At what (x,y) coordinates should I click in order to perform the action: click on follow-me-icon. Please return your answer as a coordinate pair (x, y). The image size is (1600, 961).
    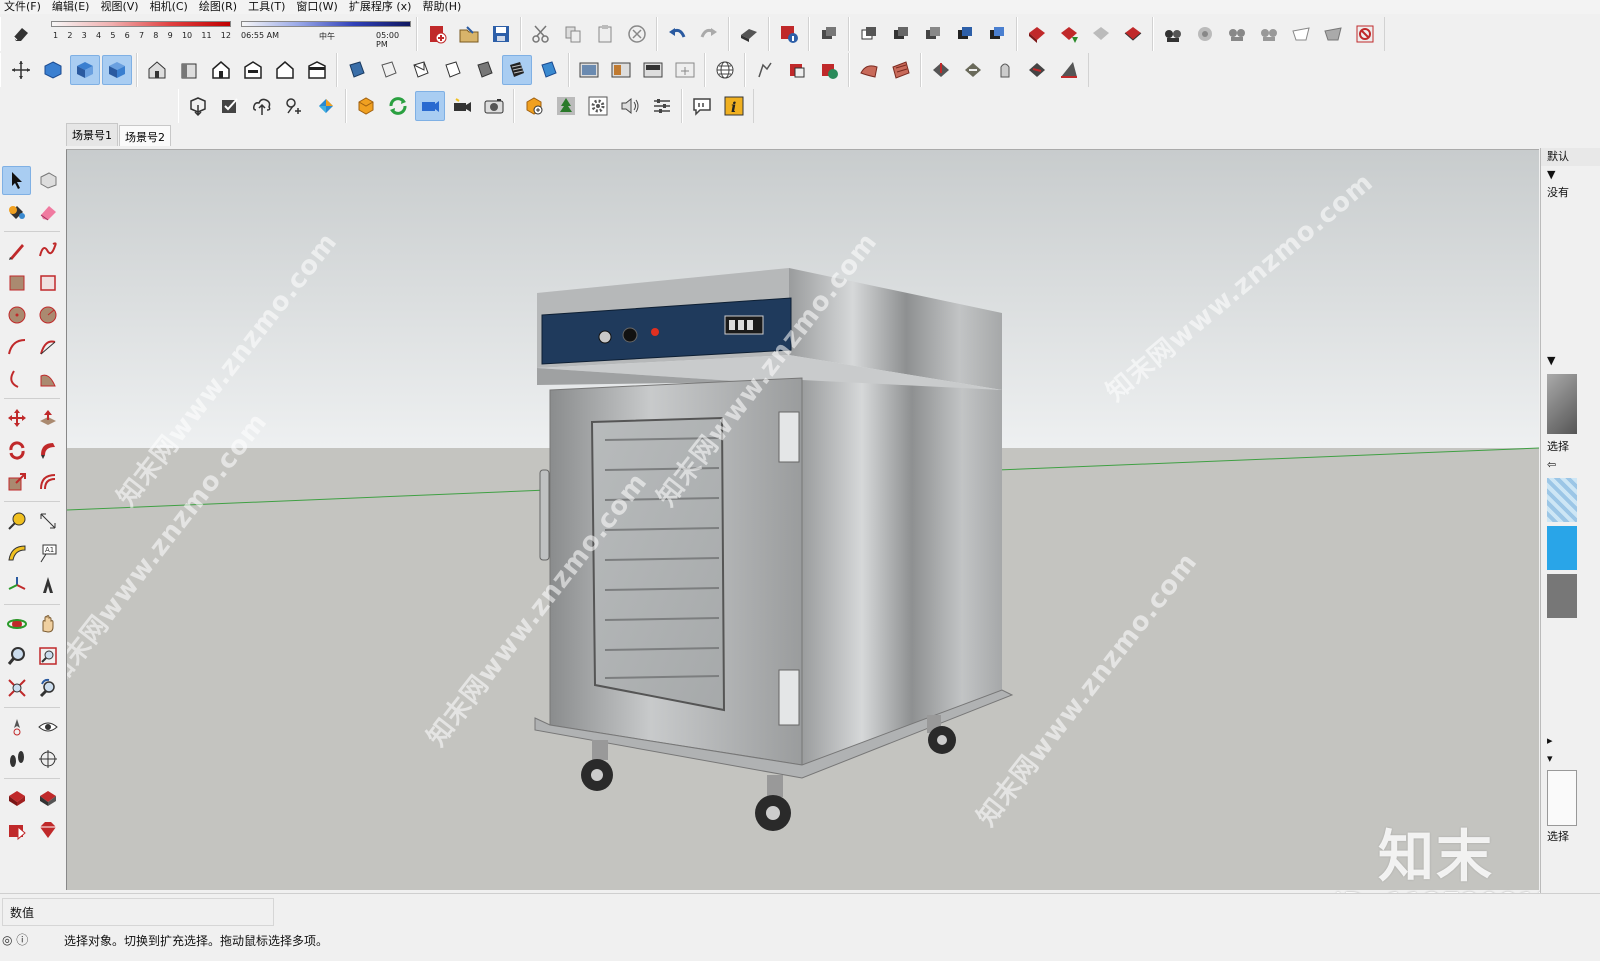
    Looking at the image, I should click on (47, 450).